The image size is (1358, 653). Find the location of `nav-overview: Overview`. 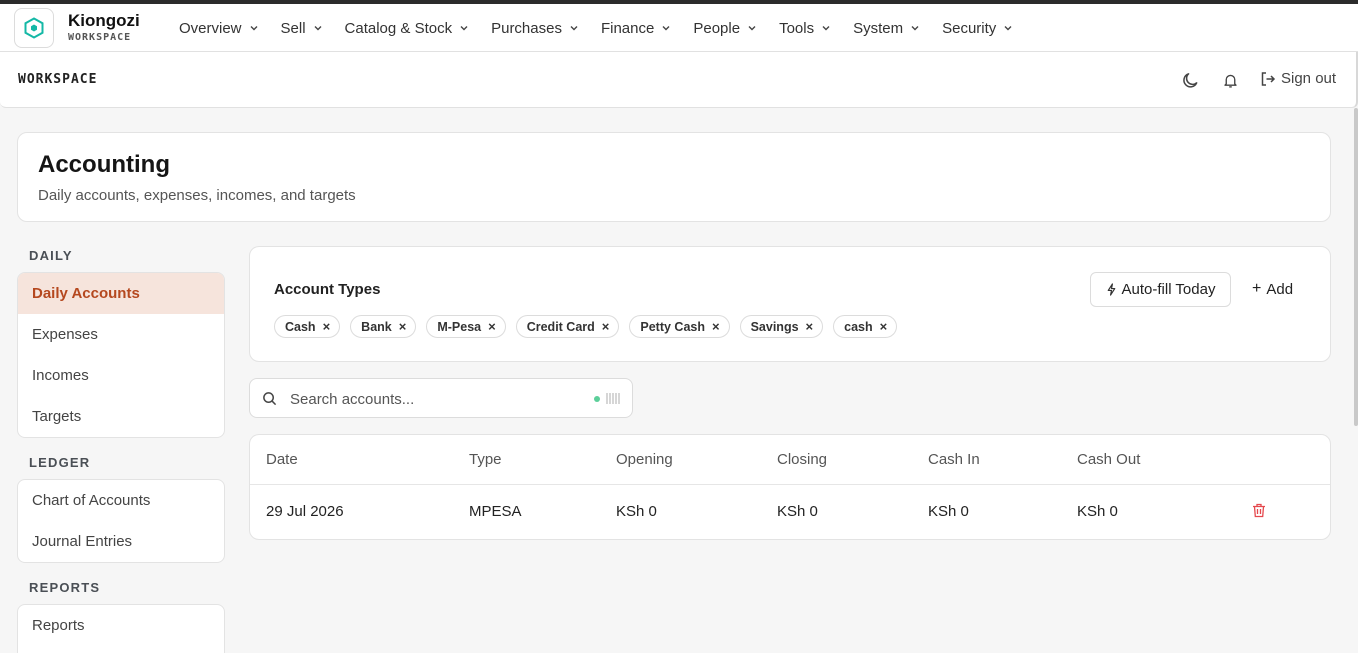

nav-overview: Overview is located at coordinates (219, 28).